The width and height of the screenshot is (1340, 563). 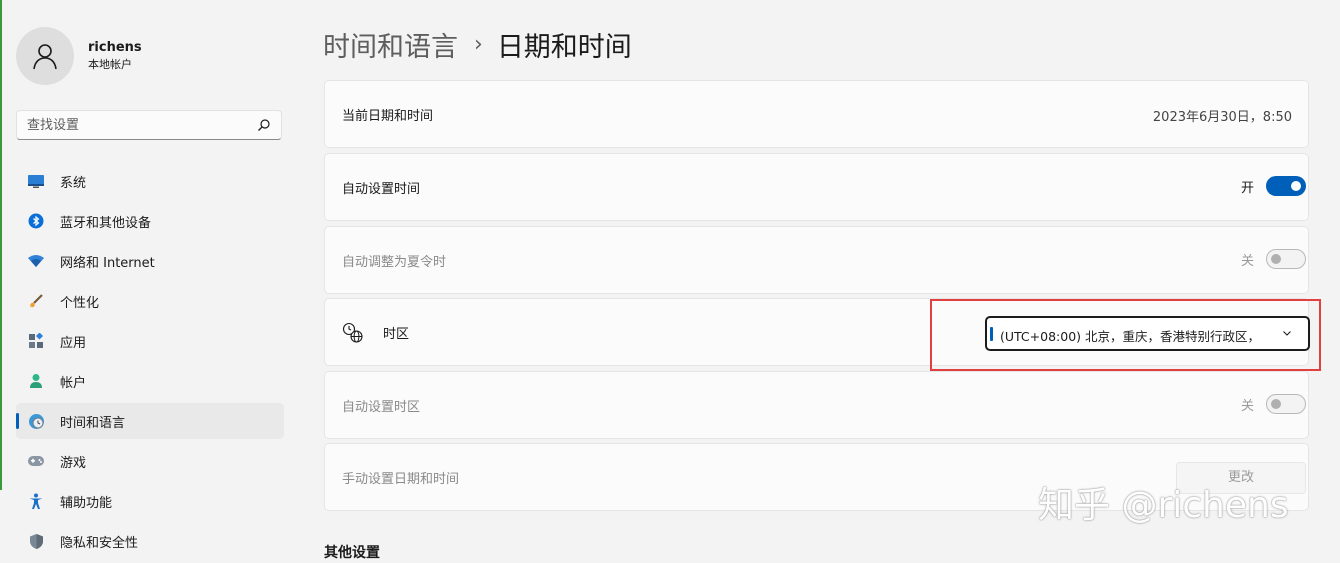 What do you see at coordinates (36, 501) in the screenshot?
I see `accessibility-icon` at bounding box center [36, 501].